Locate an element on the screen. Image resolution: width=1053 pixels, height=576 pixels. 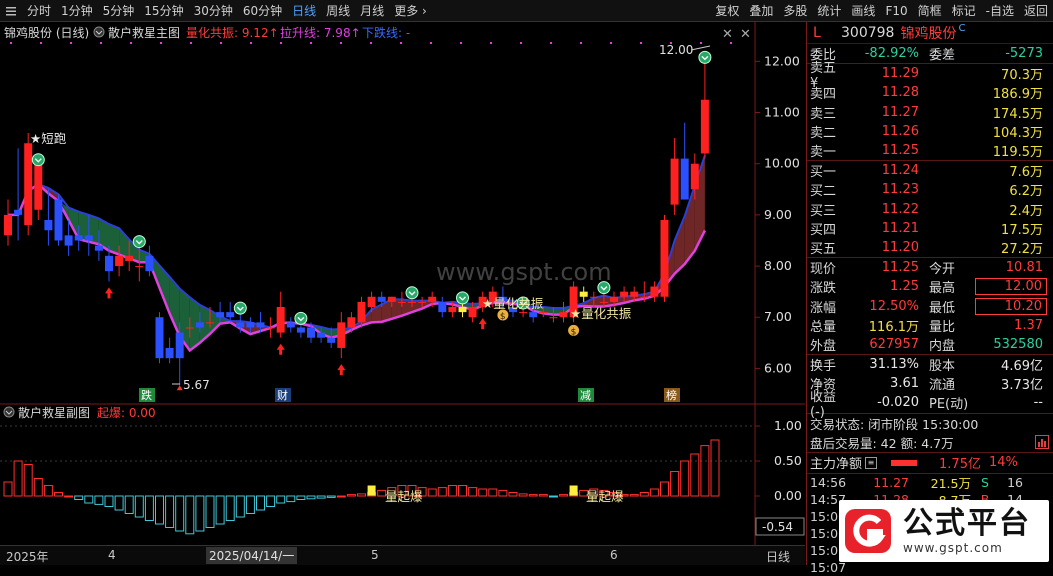
tool-button-6: 简框 is located at coordinates (930, 11).